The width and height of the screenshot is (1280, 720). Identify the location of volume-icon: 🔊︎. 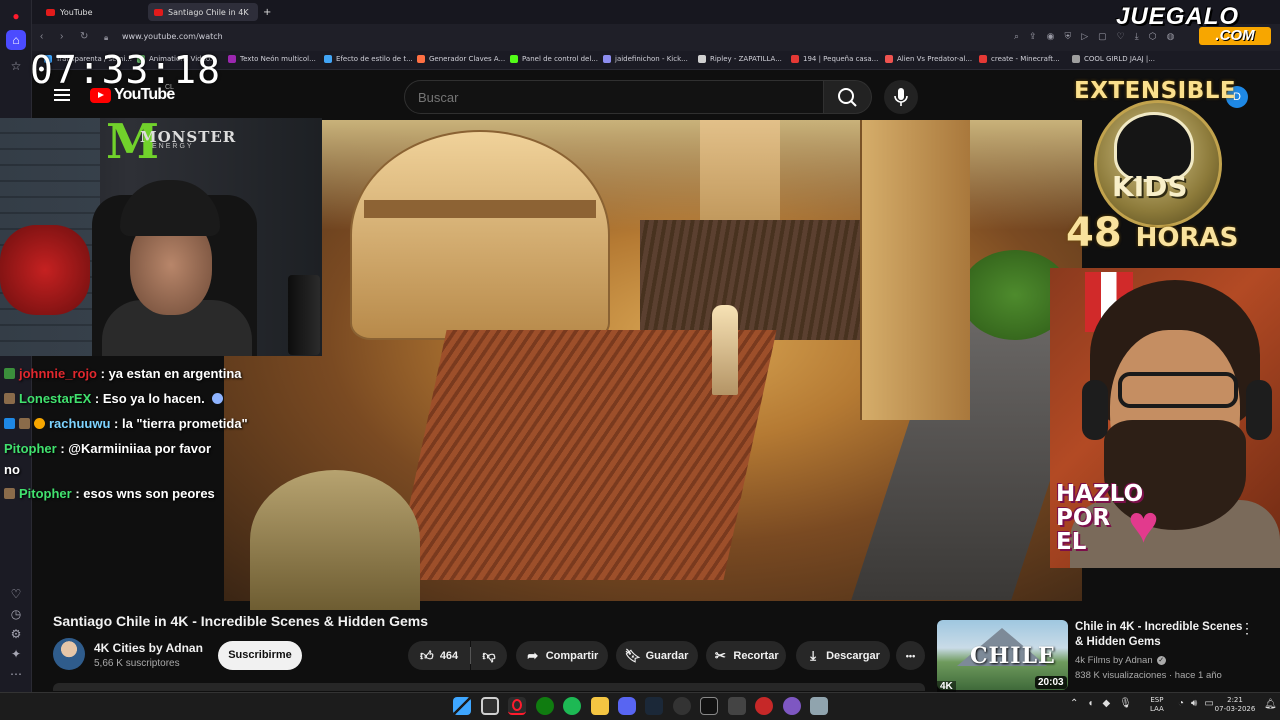
(1194, 703).